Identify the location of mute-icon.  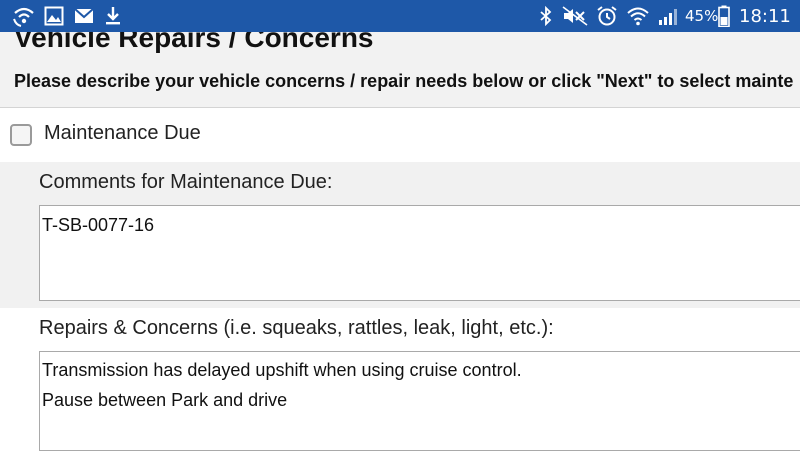
(575, 16).